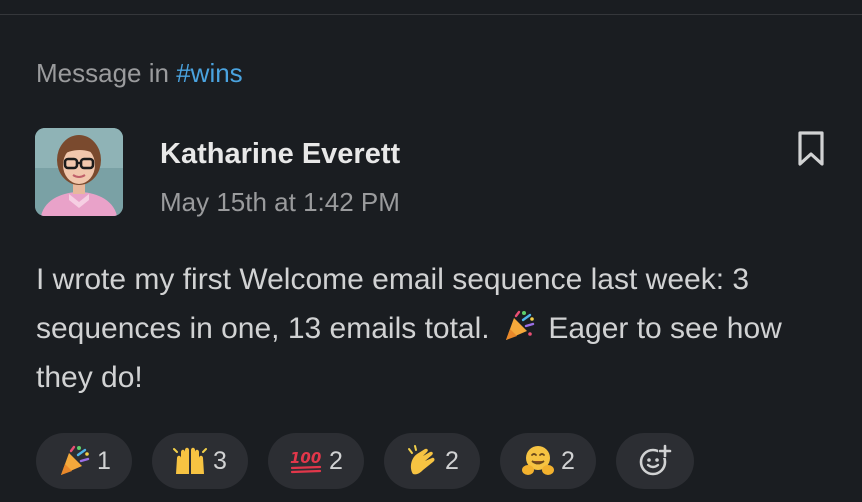 The height and width of the screenshot is (502, 862). Describe the element at coordinates (422, 461) in the screenshot. I see `clapping-hands-icon` at that location.